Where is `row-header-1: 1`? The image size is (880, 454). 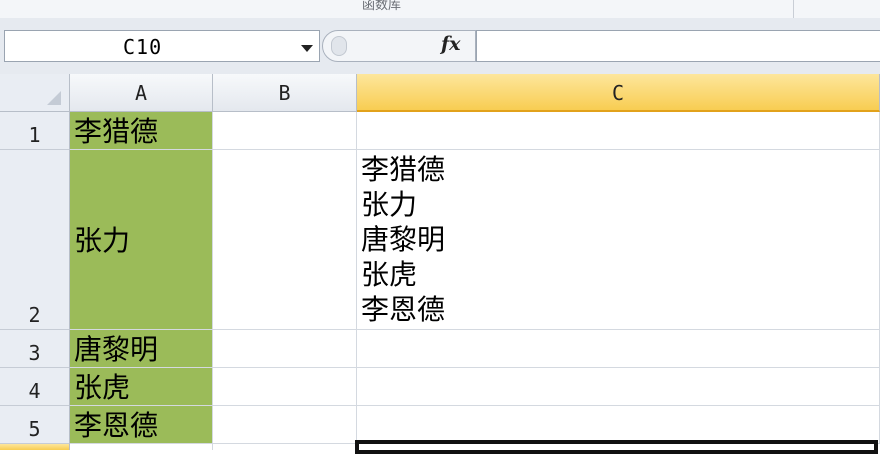
row-header-1: 1 is located at coordinates (35, 131).